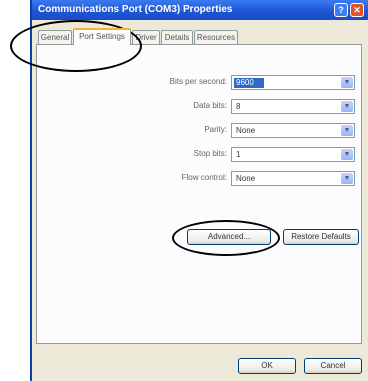 The width and height of the screenshot is (368, 381). What do you see at coordinates (267, 366) in the screenshot?
I see `ok-button: OK` at bounding box center [267, 366].